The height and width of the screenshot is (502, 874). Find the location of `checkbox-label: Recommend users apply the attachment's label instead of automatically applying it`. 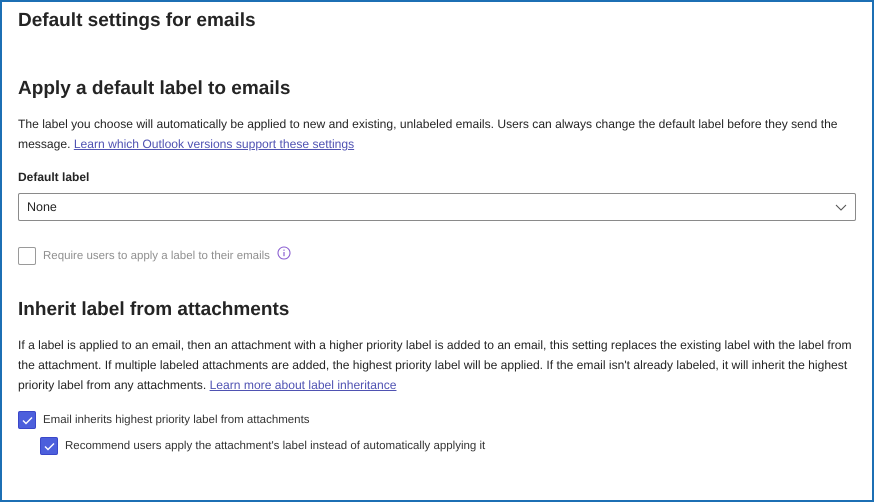

checkbox-label: Recommend users apply the attachment's label instead of automatically applying it is located at coordinates (275, 446).